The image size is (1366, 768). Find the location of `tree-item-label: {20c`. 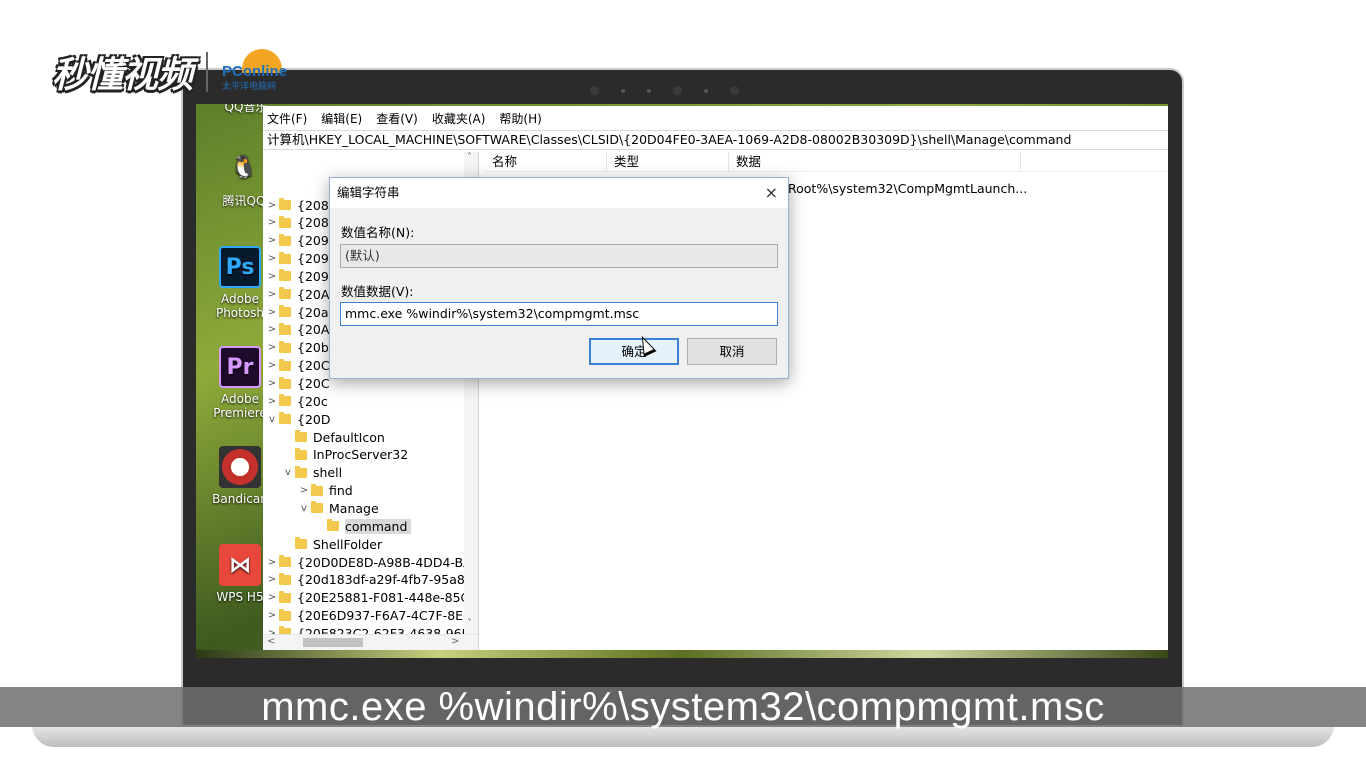

tree-item-label: {20c is located at coordinates (312, 401).